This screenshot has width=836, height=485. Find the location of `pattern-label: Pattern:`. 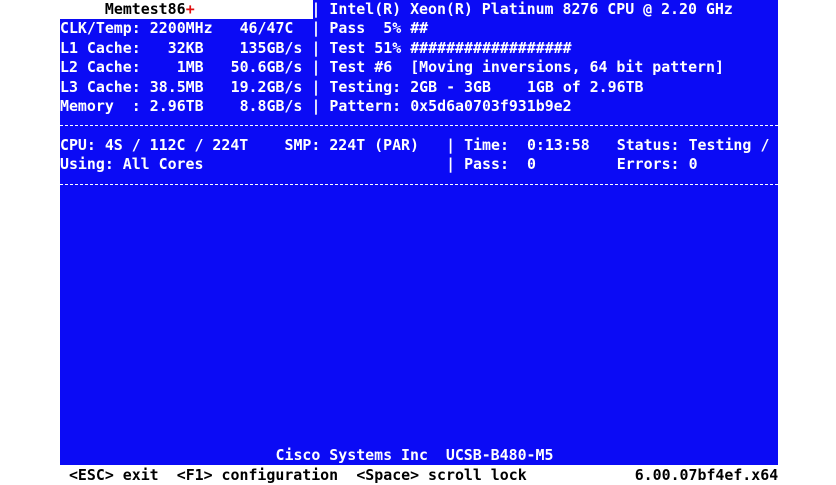

pattern-label: Pattern: is located at coordinates (365, 106).